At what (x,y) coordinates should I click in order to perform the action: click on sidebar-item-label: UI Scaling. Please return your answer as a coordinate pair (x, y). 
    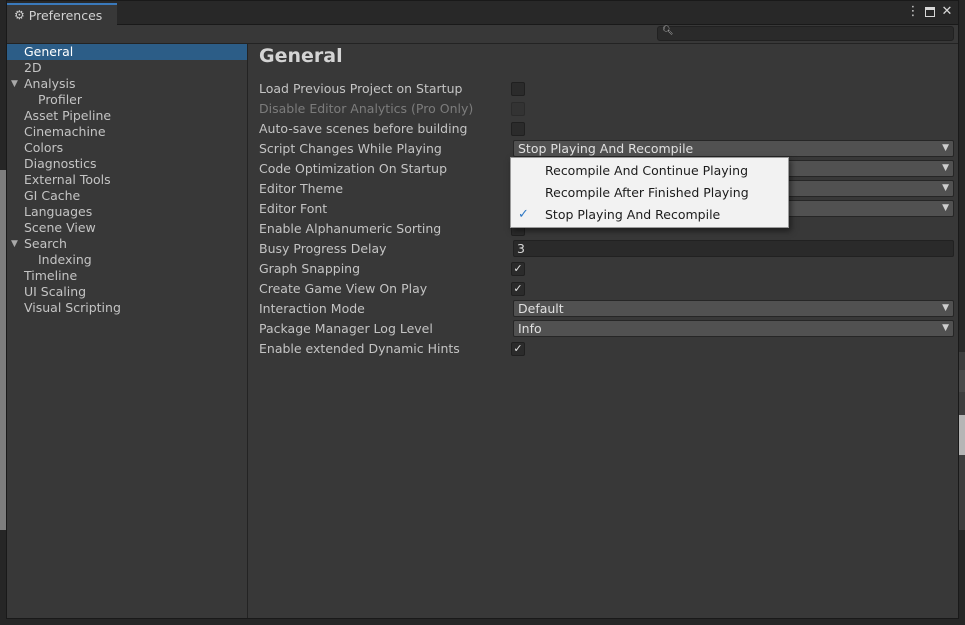
    Looking at the image, I should click on (55, 291).